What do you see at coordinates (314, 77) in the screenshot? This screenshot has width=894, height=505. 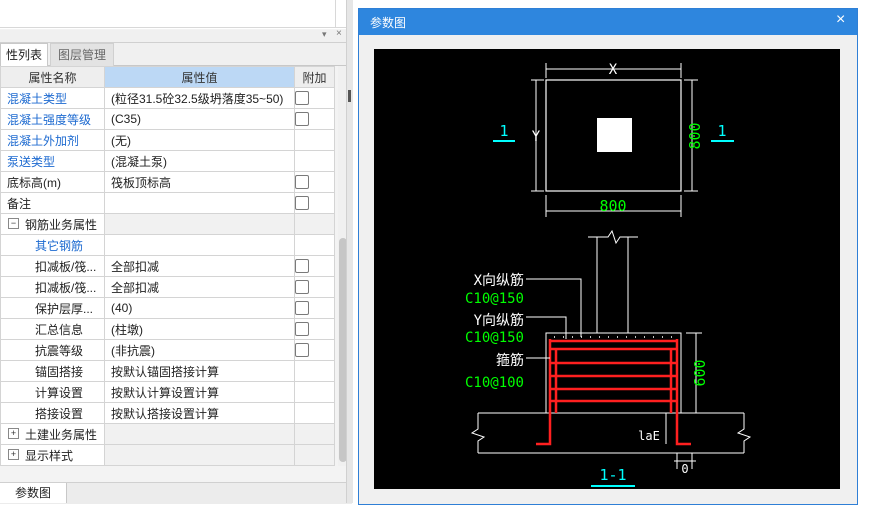 I see `column-header-extra: 附加` at bounding box center [314, 77].